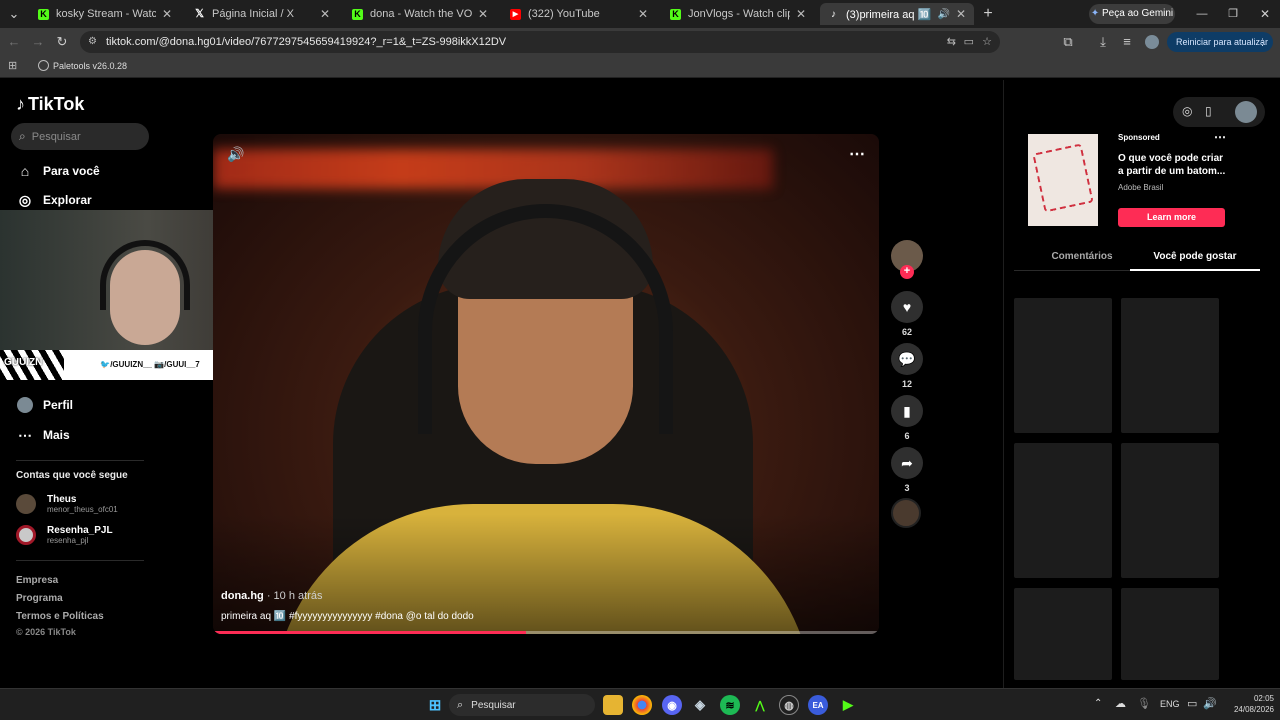 This screenshot has height=720, width=1280. I want to click on bookmark-star-icon: ☆, so click(987, 42).